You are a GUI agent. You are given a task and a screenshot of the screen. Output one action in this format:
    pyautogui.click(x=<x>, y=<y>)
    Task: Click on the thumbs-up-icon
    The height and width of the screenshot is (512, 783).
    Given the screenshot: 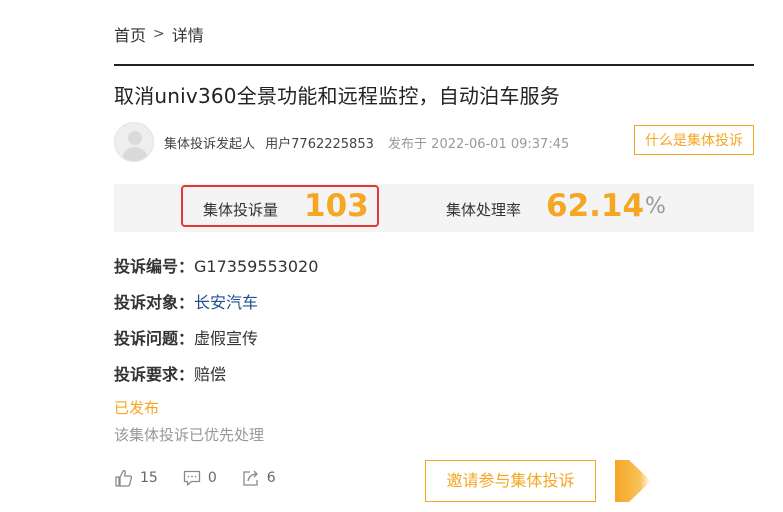 What is the action you would take?
    pyautogui.click(x=124, y=478)
    